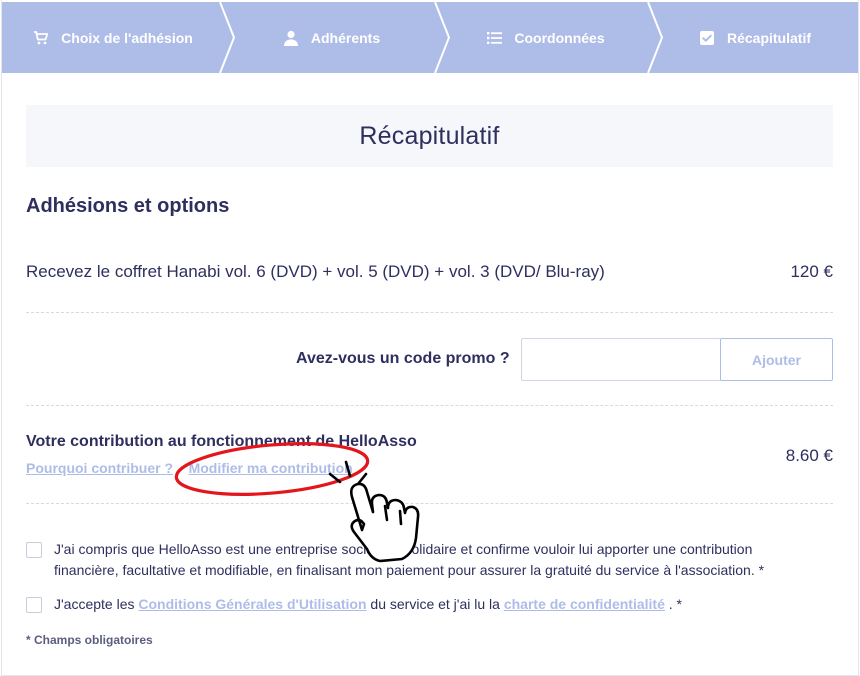  Describe the element at coordinates (89, 640) in the screenshot. I see `required-fields-note: * Champs obligatoires` at that location.